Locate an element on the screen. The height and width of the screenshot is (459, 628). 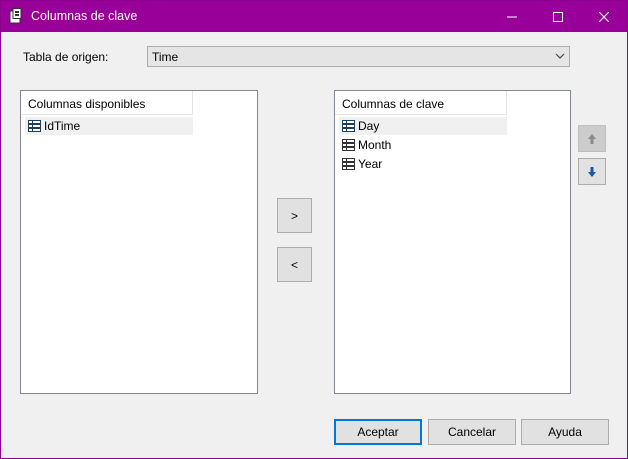
arrow-up-icon is located at coordinates (592, 138).